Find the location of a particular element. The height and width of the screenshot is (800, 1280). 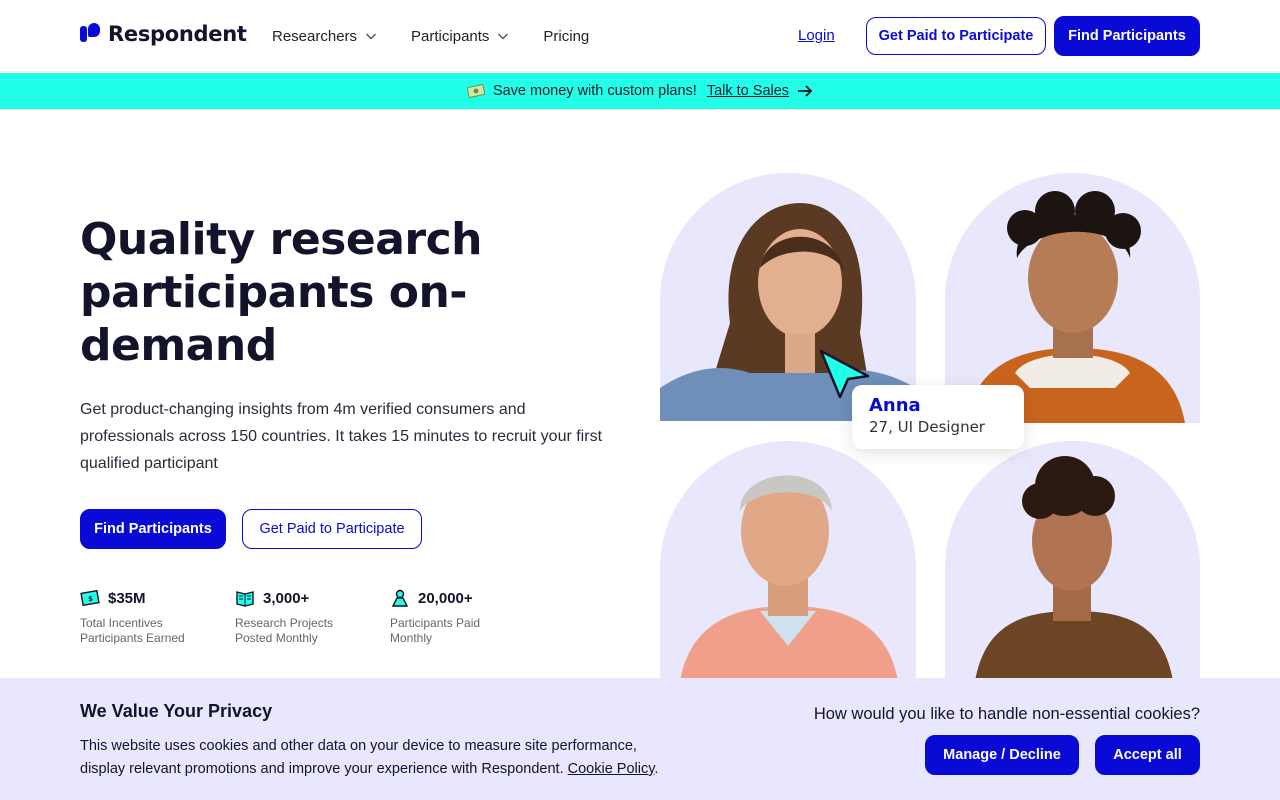

menu-item-participants: Participants is located at coordinates (460, 36).